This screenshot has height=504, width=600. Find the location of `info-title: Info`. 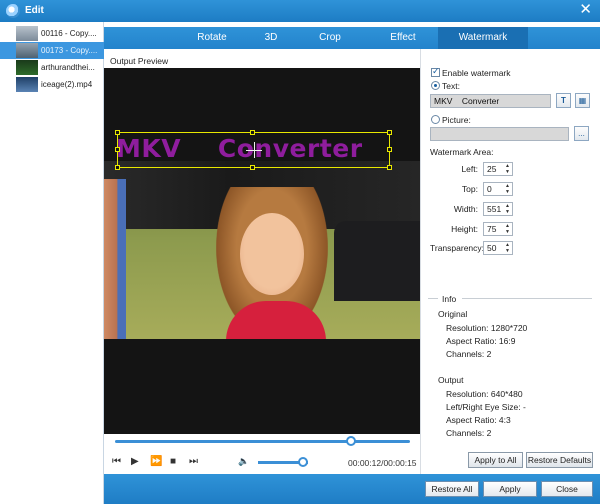

info-title: Info is located at coordinates (449, 299).